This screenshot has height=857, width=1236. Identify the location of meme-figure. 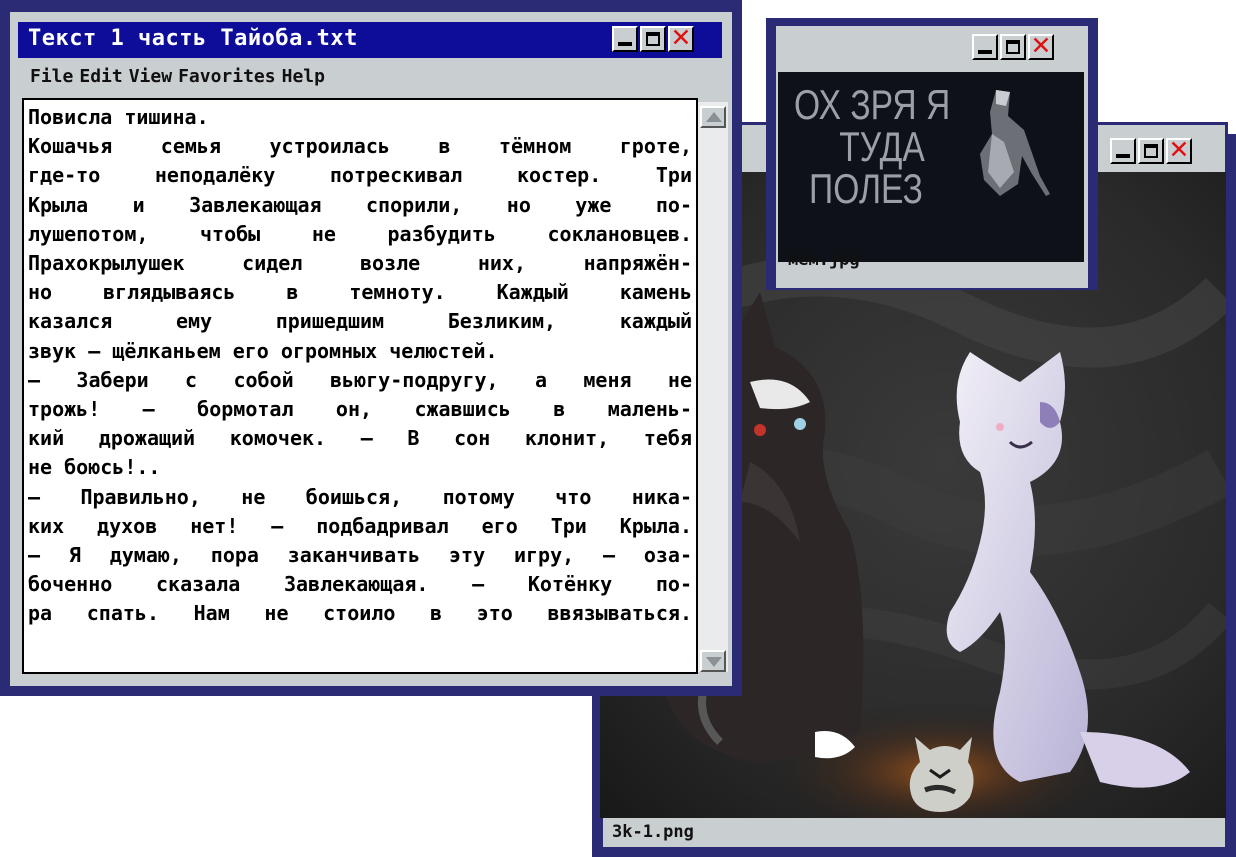
(1015, 143).